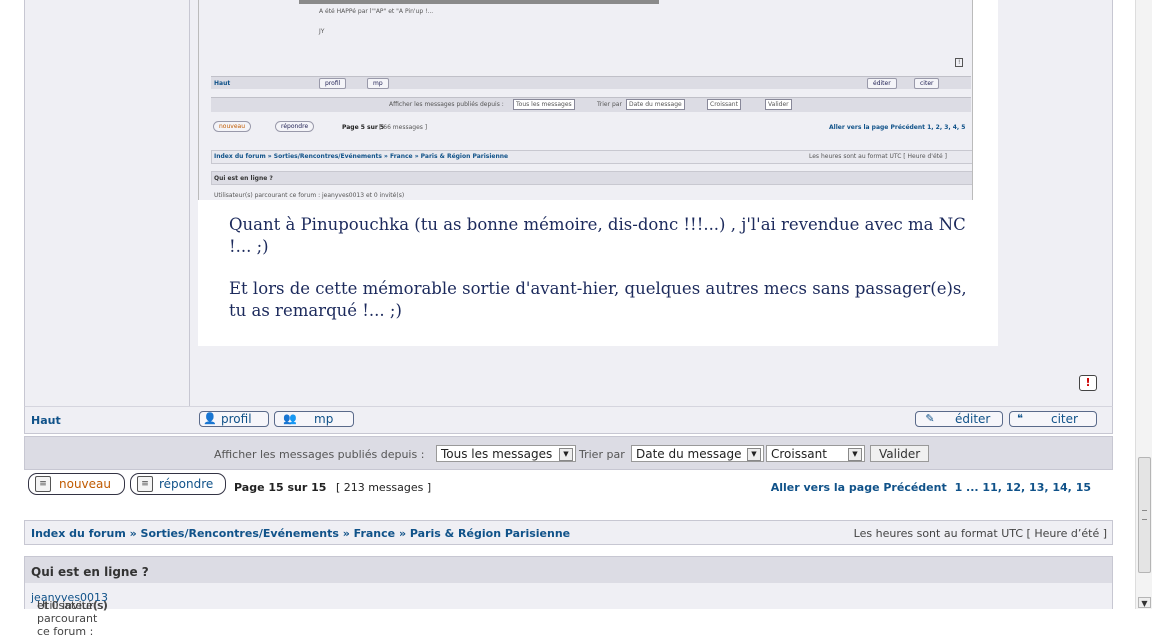  What do you see at coordinates (145, 484) in the screenshot?
I see `reply-icon: ≡` at bounding box center [145, 484].